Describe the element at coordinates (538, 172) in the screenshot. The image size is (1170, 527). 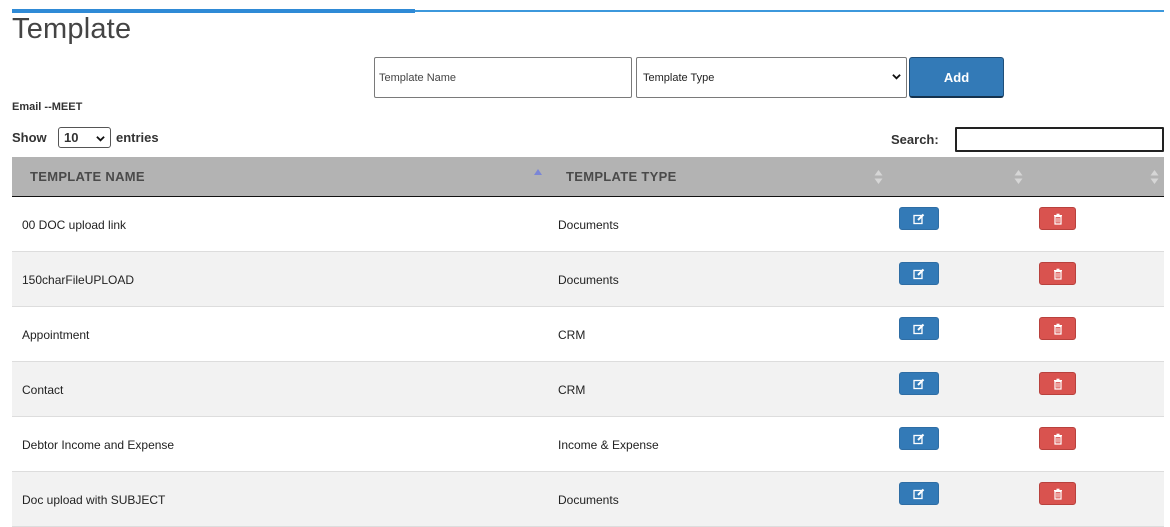
I see `sort-ascending-icon` at that location.